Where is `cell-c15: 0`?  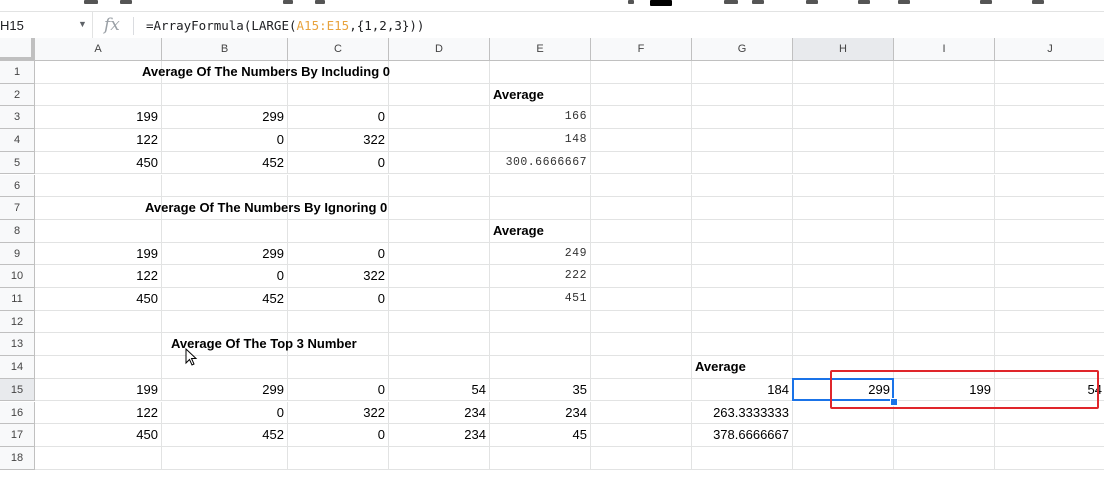 cell-c15: 0 is located at coordinates (338, 390).